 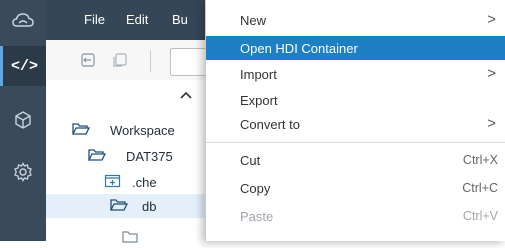 What do you see at coordinates (259, 100) in the screenshot?
I see `menu-item-label: Export` at bounding box center [259, 100].